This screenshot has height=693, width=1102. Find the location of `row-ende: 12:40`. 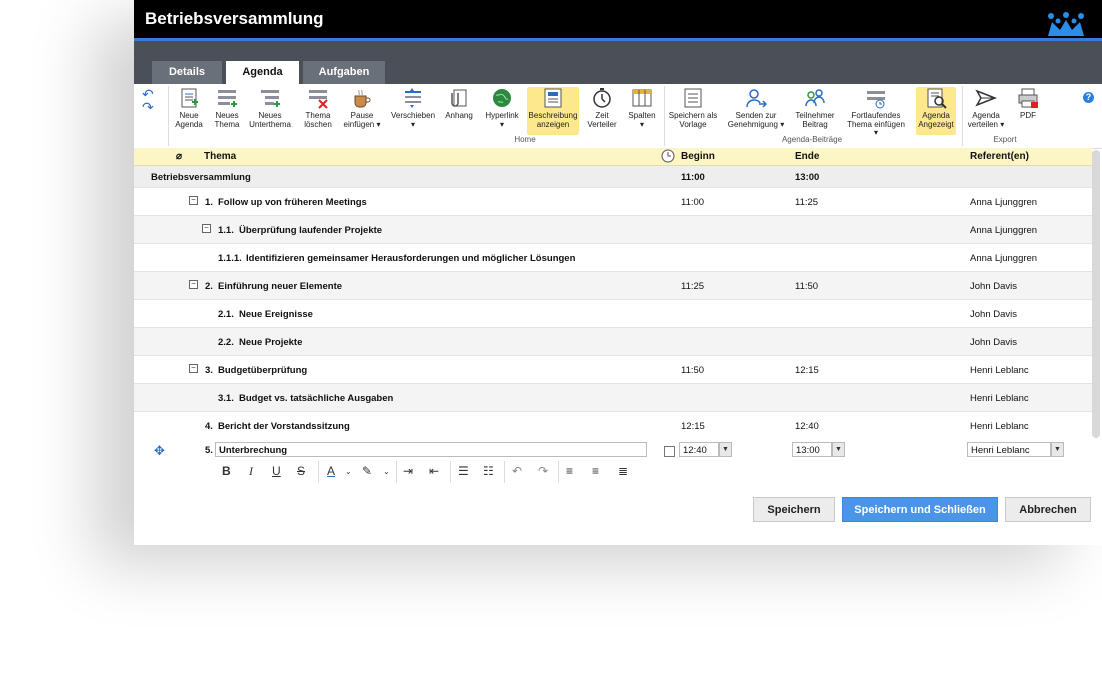

row-ende: 12:40 is located at coordinates (807, 426).